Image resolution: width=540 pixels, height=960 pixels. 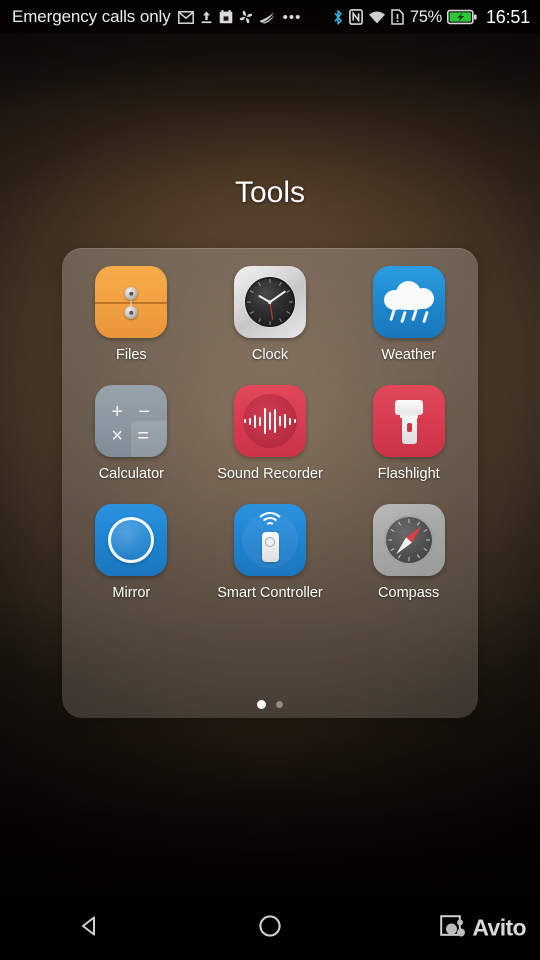 What do you see at coordinates (226, 17) in the screenshot?
I see `calendar-icon` at bounding box center [226, 17].